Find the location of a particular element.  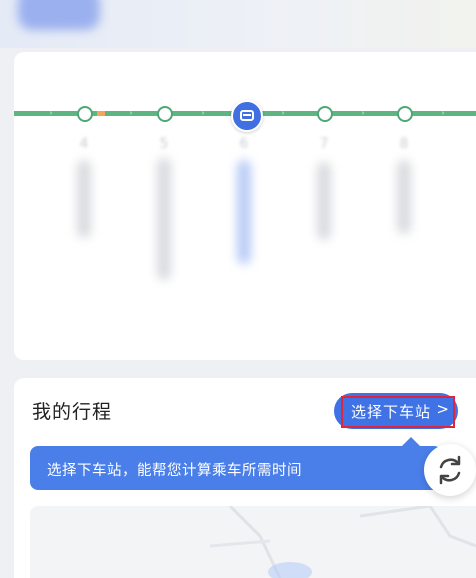

select-alight-stop-label: 选择下车站 is located at coordinates (391, 412).